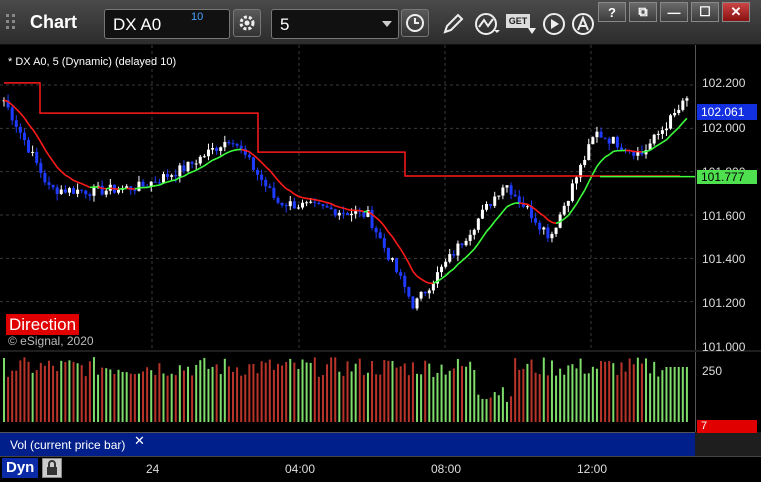 Image resolution: width=761 pixels, height=482 pixels. Describe the element at coordinates (674, 12) in the screenshot. I see `minimize-button: —` at that location.